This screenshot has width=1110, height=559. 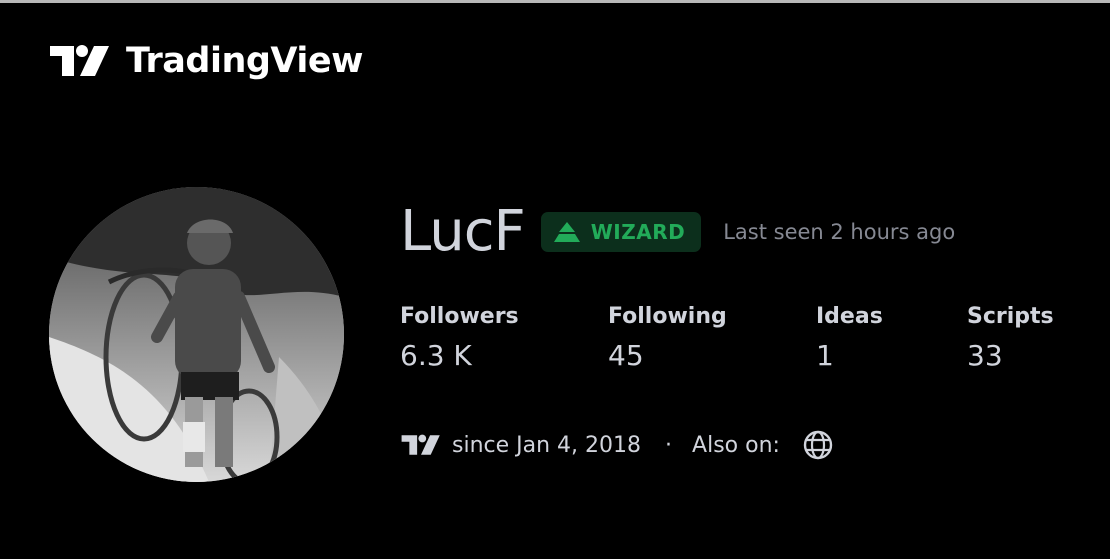 What do you see at coordinates (825, 355) in the screenshot?
I see `stat-value: 1` at bounding box center [825, 355].